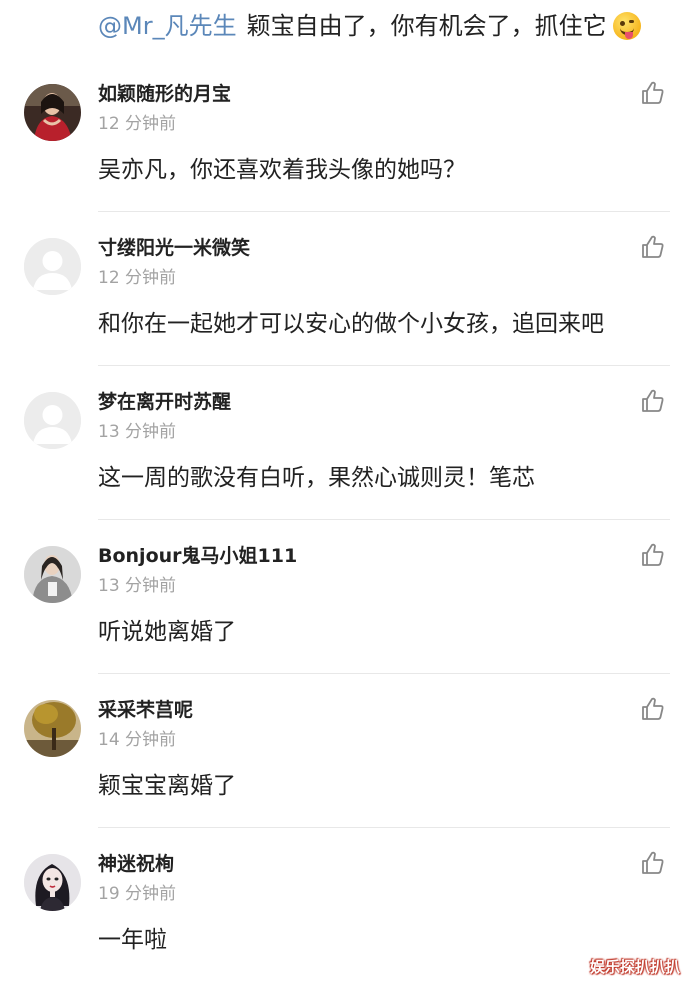 The width and height of the screenshot is (690, 989). Describe the element at coordinates (351, 324) in the screenshot. I see `comment-text: 和你在一起她才可以安心的做个小女孩，追回来吧` at that location.